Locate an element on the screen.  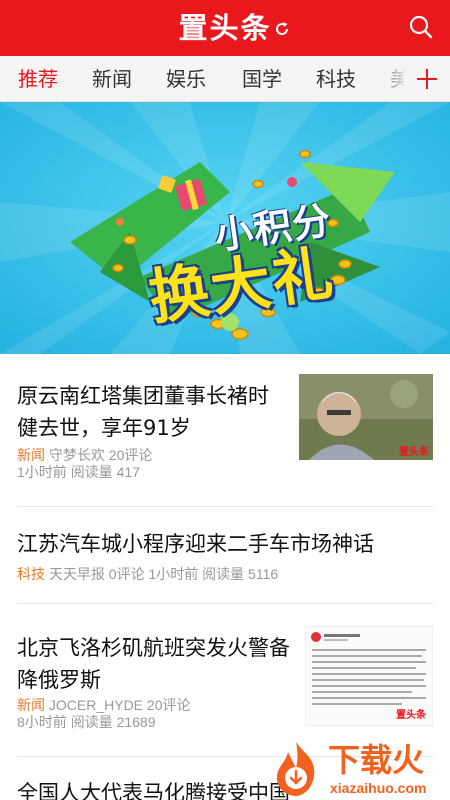
article-source: 天天早报 is located at coordinates (76, 574).